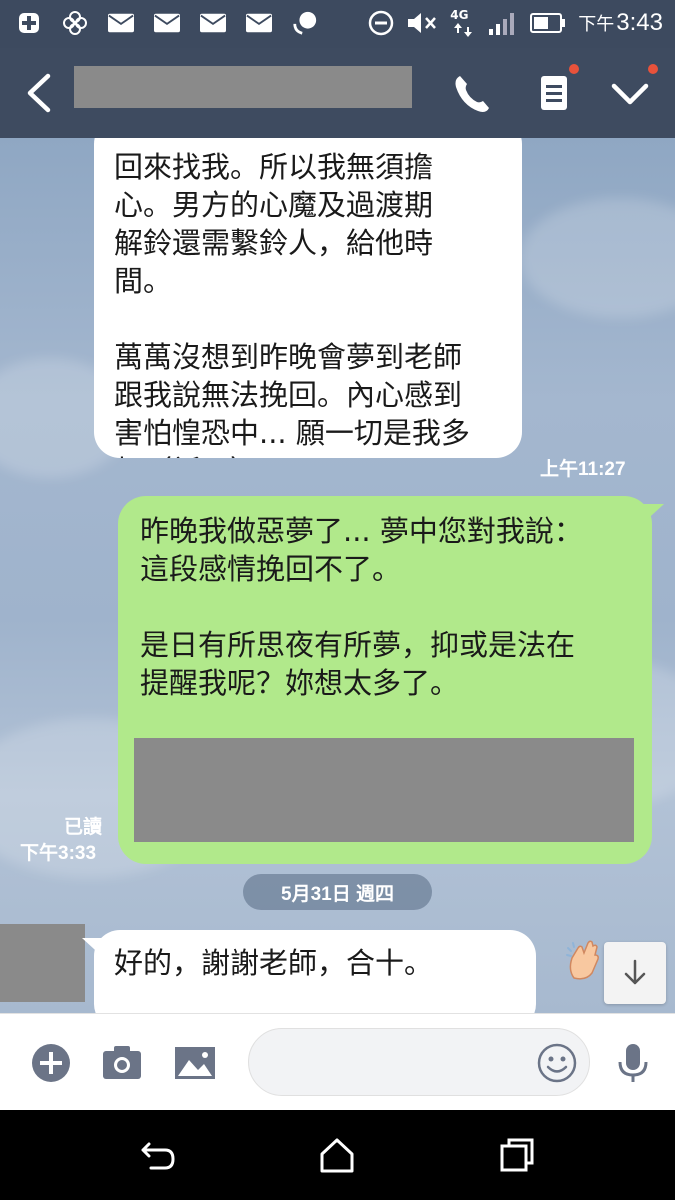 The image size is (675, 1200). Describe the element at coordinates (422, 23) in the screenshot. I see `mute-icon` at that location.